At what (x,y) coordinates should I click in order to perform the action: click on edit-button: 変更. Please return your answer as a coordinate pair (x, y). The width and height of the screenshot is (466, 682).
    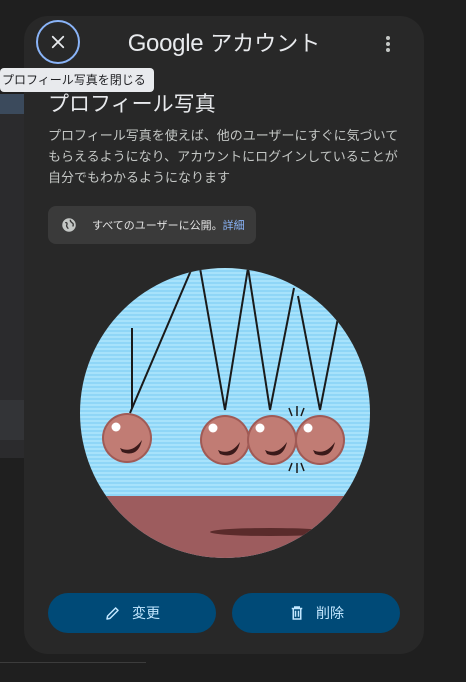
    Looking at the image, I should click on (132, 613).